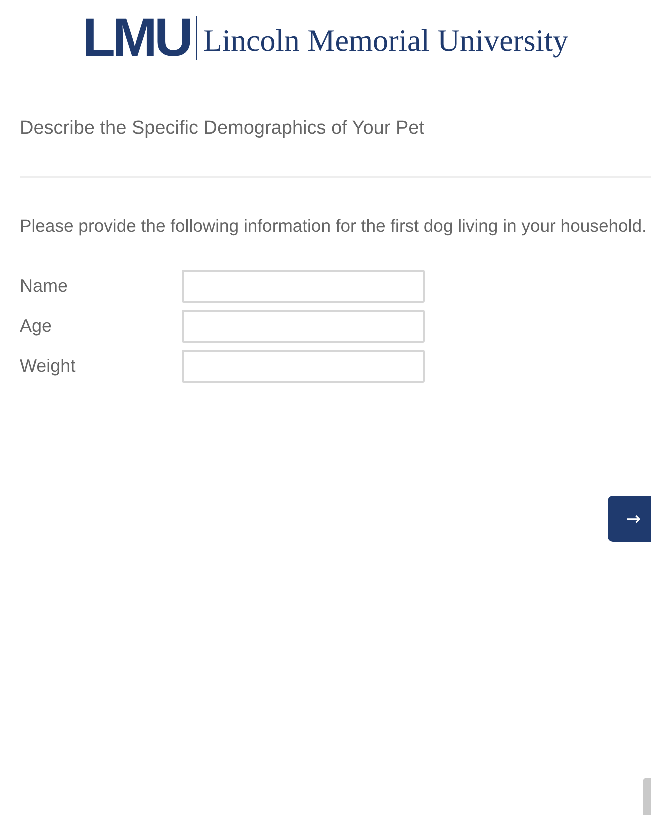 The height and width of the screenshot is (815, 651). What do you see at coordinates (647, 796) in the screenshot?
I see `scrollbar-thumb` at bounding box center [647, 796].